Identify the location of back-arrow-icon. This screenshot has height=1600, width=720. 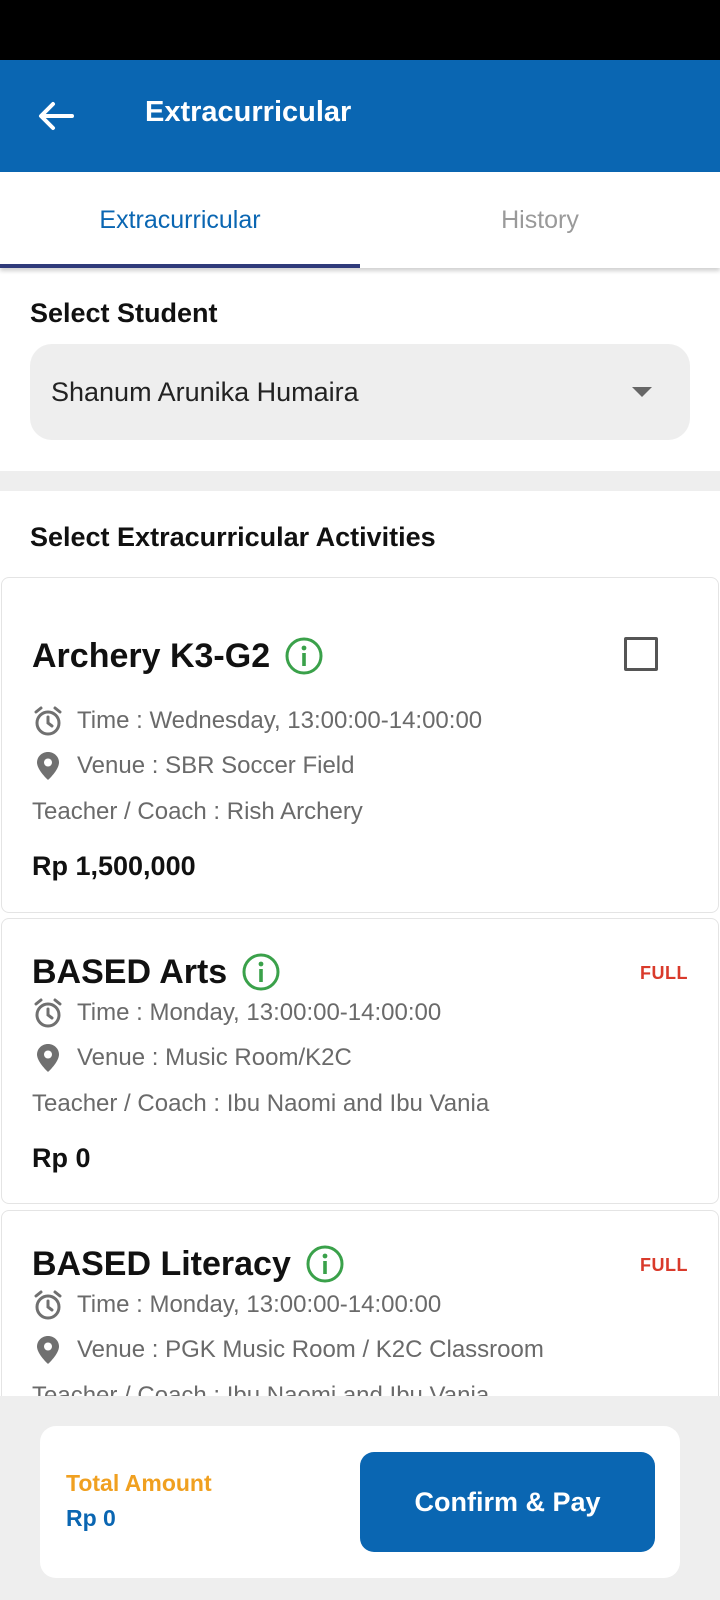
(56, 116).